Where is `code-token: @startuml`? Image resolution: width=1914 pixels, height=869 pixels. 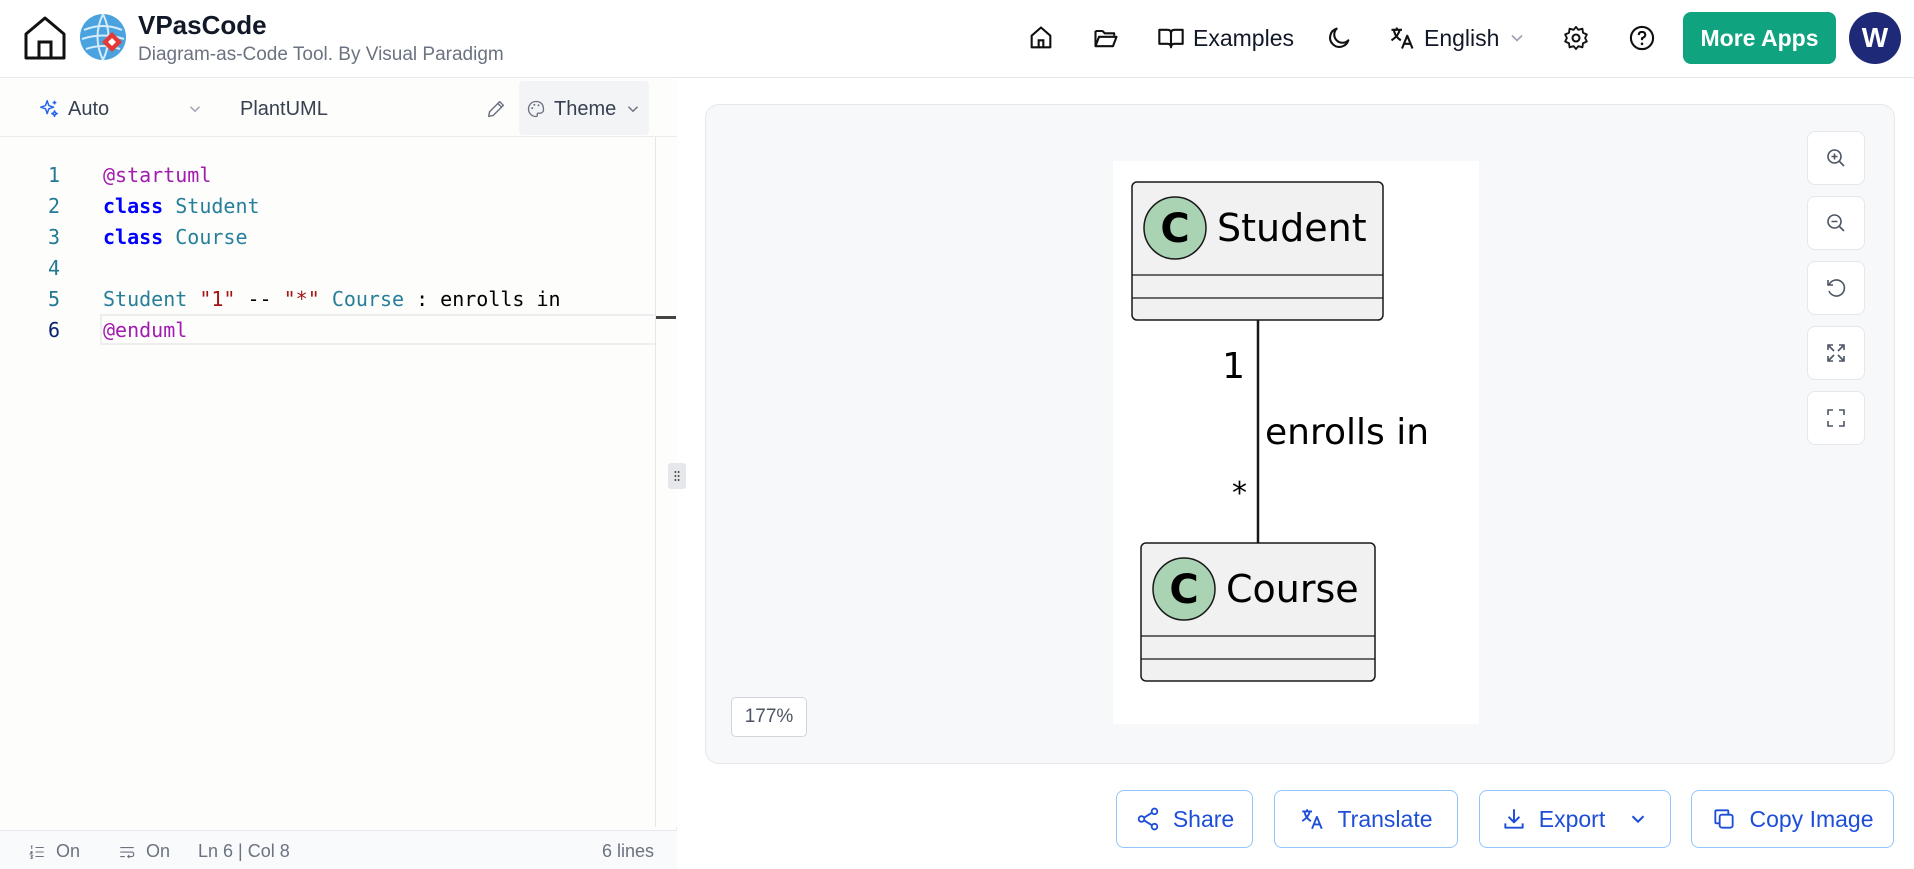
code-token: @startuml is located at coordinates (157, 174).